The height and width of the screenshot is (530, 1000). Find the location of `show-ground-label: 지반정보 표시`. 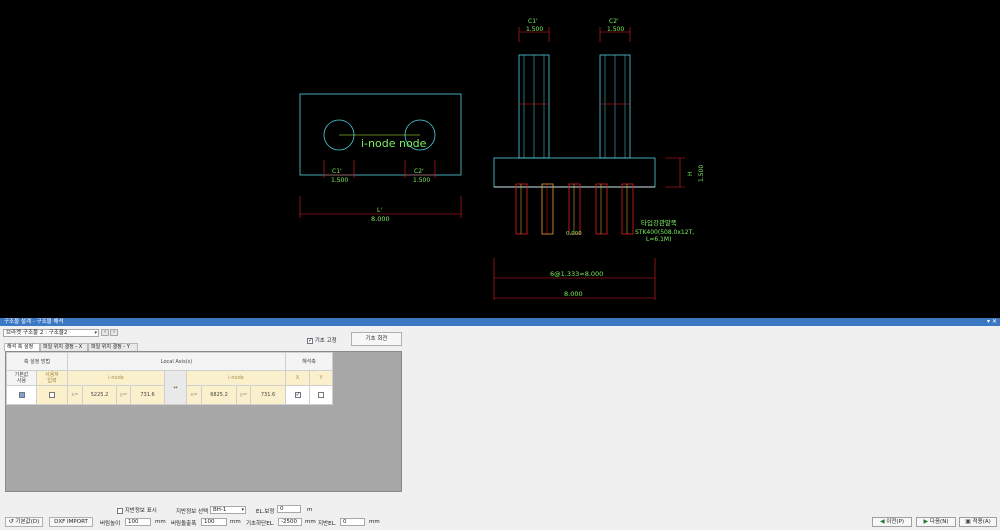

show-ground-label: 지반정보 표시 is located at coordinates (140, 511).